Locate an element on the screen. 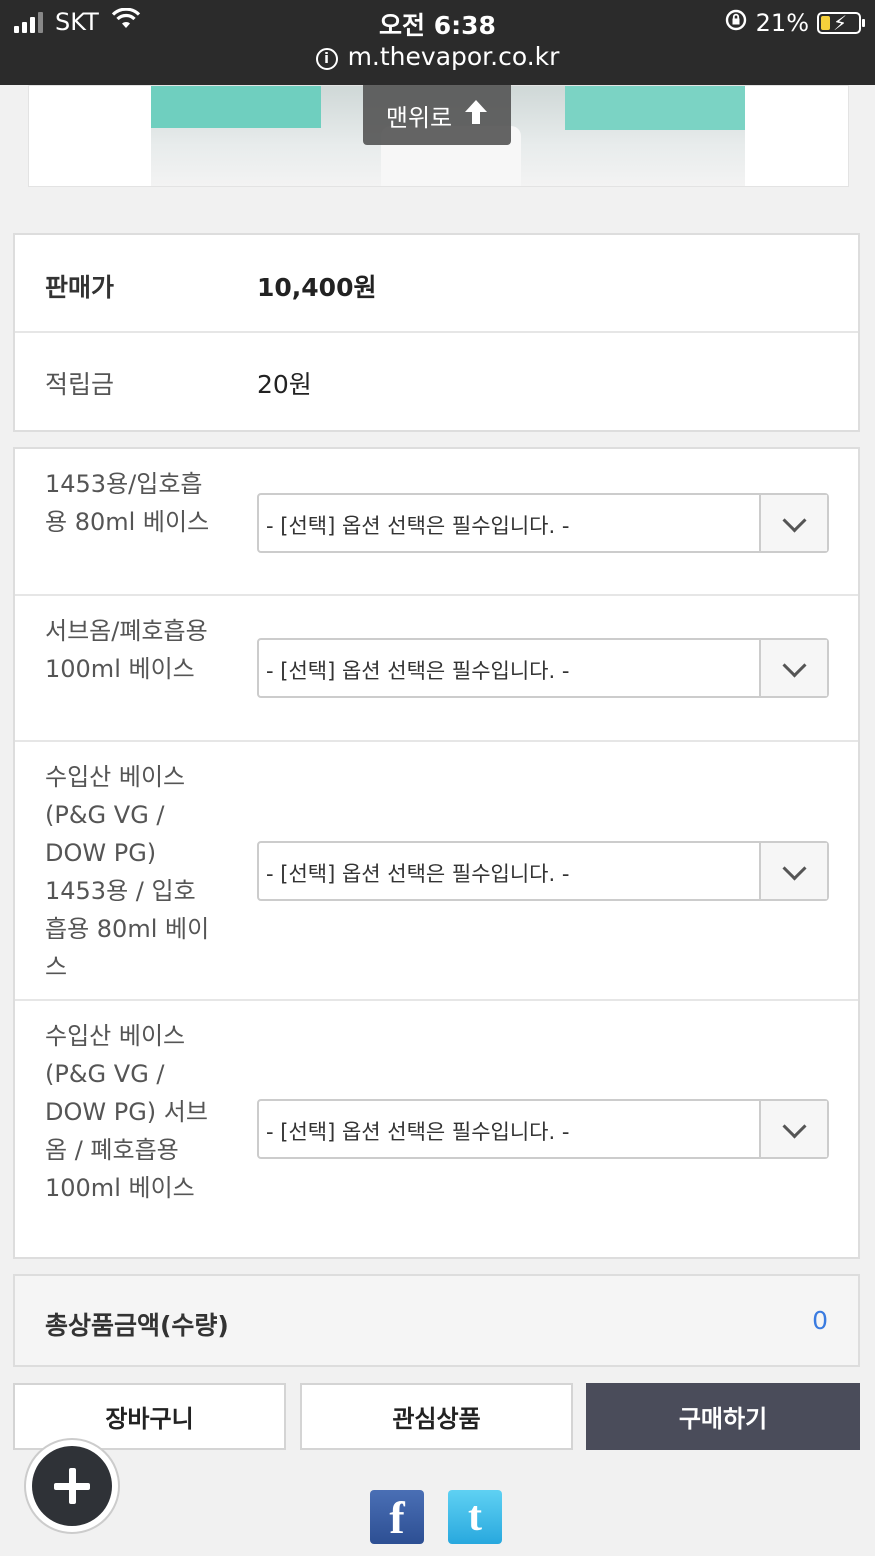 Image resolution: width=875 pixels, height=1556 pixels. price-table: 판매가 10,400원 적립금 20원 is located at coordinates (436, 332).